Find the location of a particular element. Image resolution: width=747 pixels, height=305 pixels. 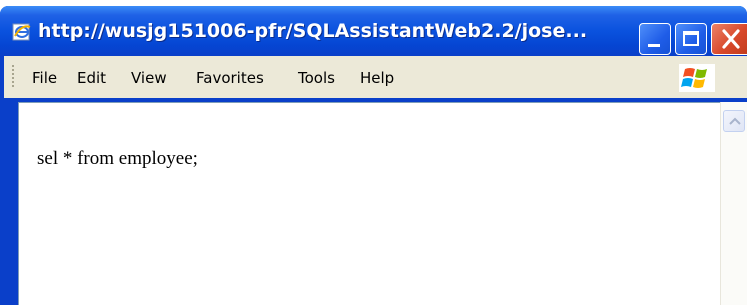

toolbar-grip is located at coordinates (13, 76).